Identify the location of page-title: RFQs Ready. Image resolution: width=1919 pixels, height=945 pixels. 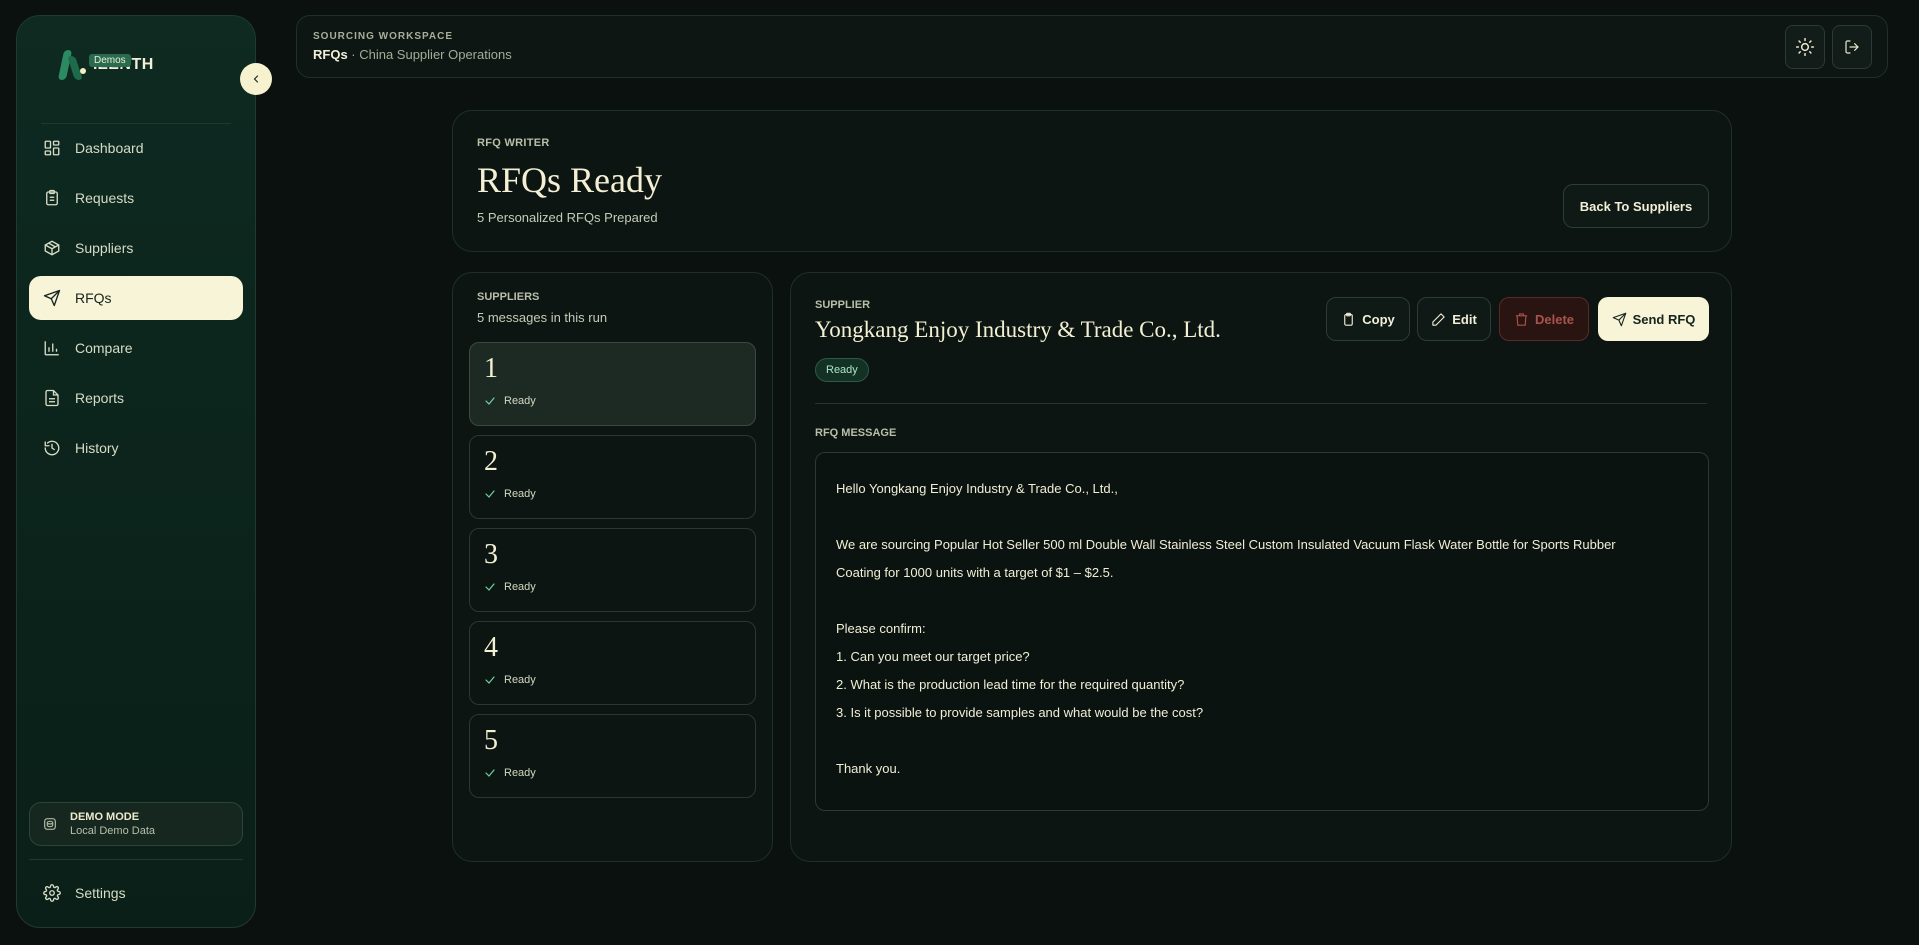
(570, 180).